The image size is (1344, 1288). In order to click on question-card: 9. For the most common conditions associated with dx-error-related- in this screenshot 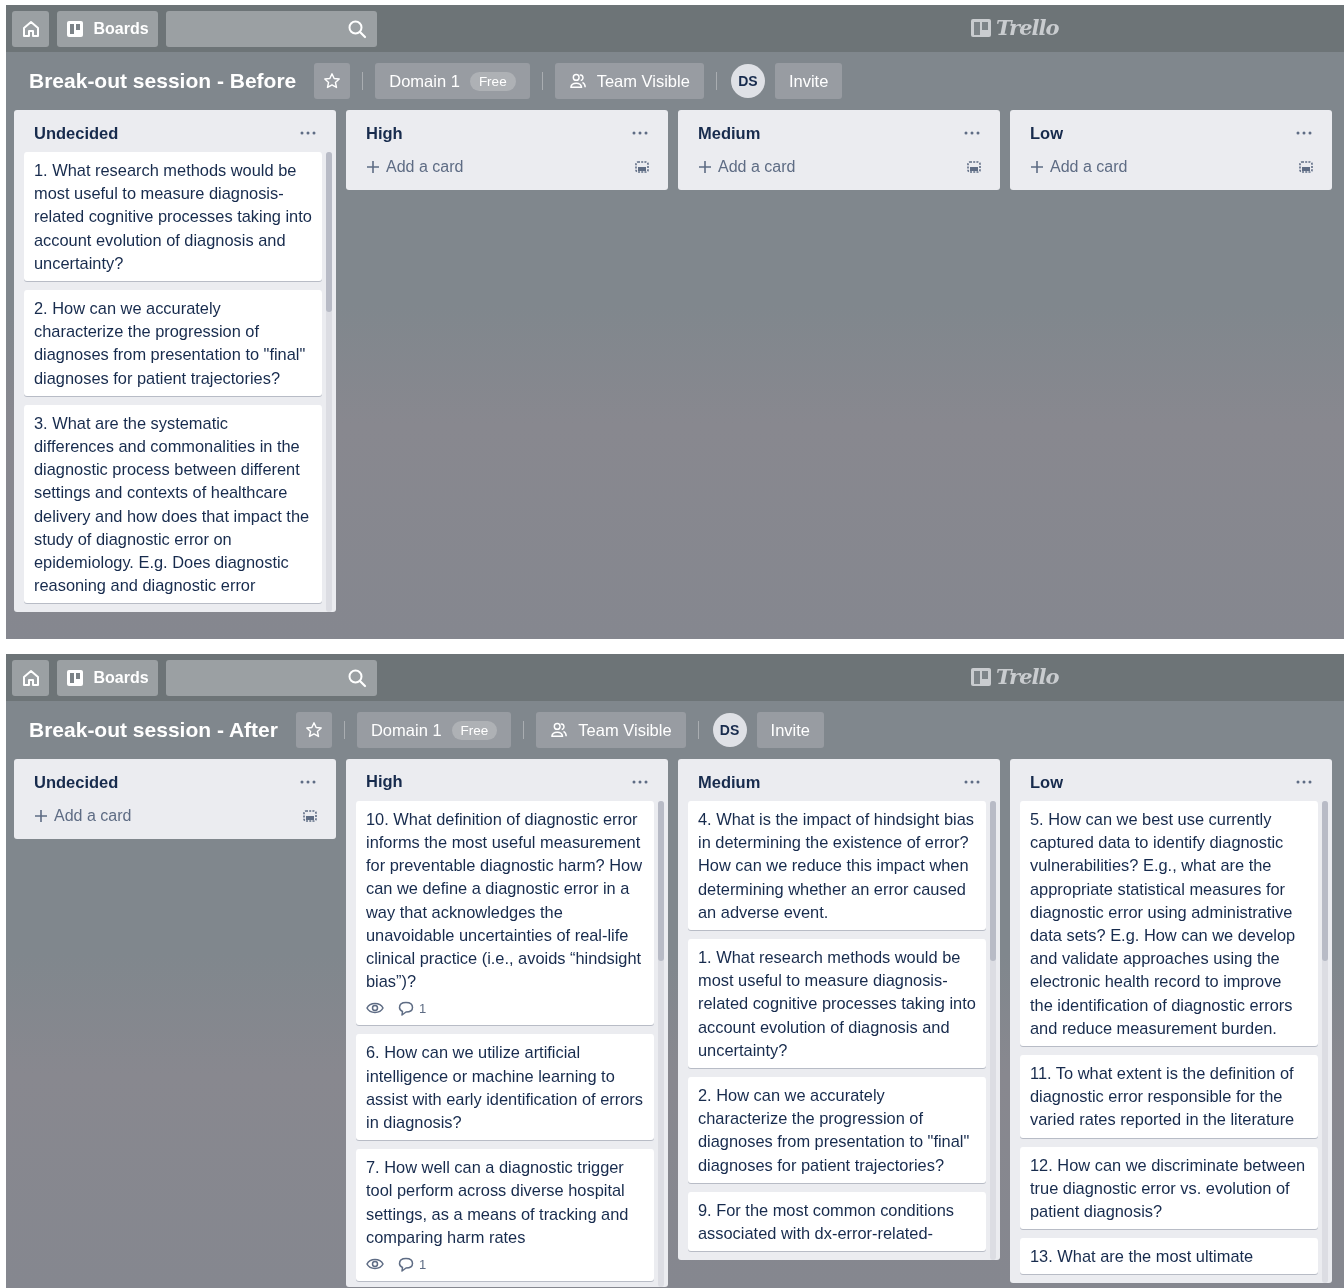, I will do `click(837, 1221)`.